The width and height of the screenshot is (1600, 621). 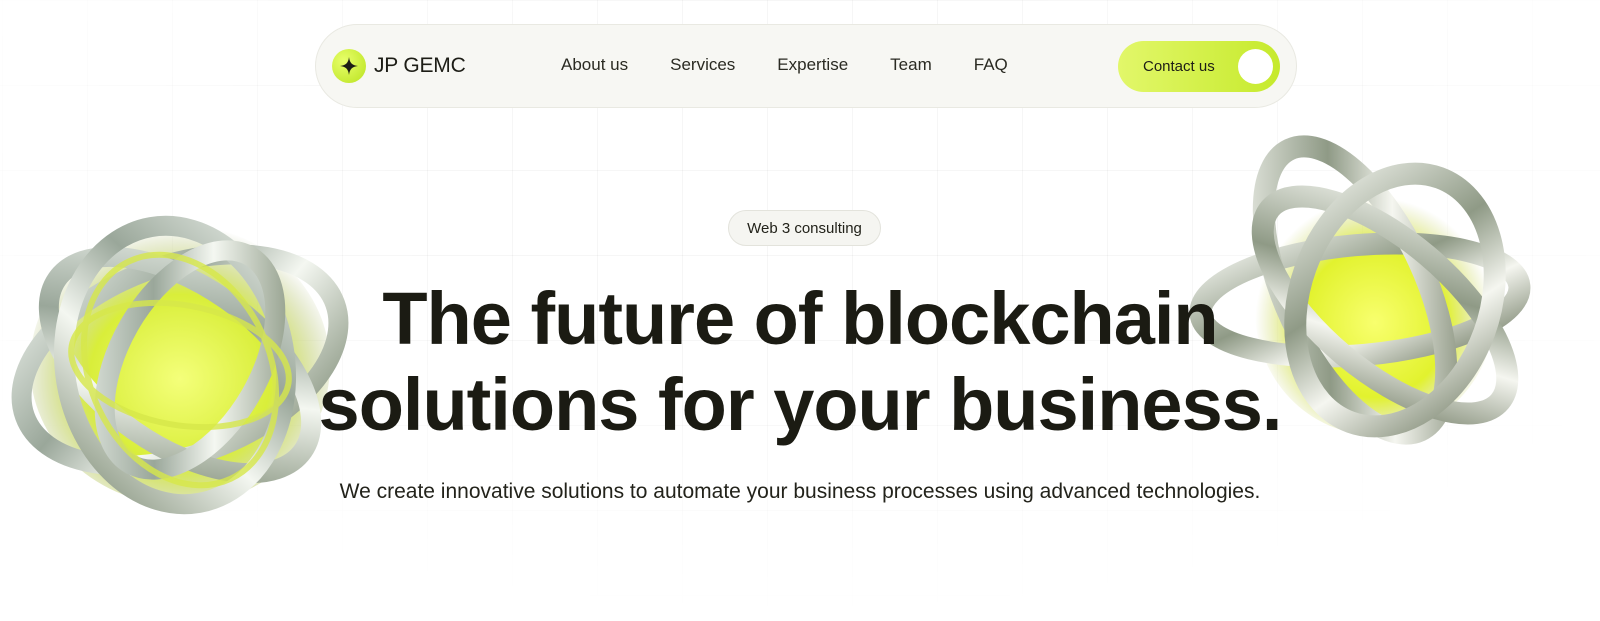 What do you see at coordinates (1255, 66) in the screenshot?
I see `contact-dot-icon` at bounding box center [1255, 66].